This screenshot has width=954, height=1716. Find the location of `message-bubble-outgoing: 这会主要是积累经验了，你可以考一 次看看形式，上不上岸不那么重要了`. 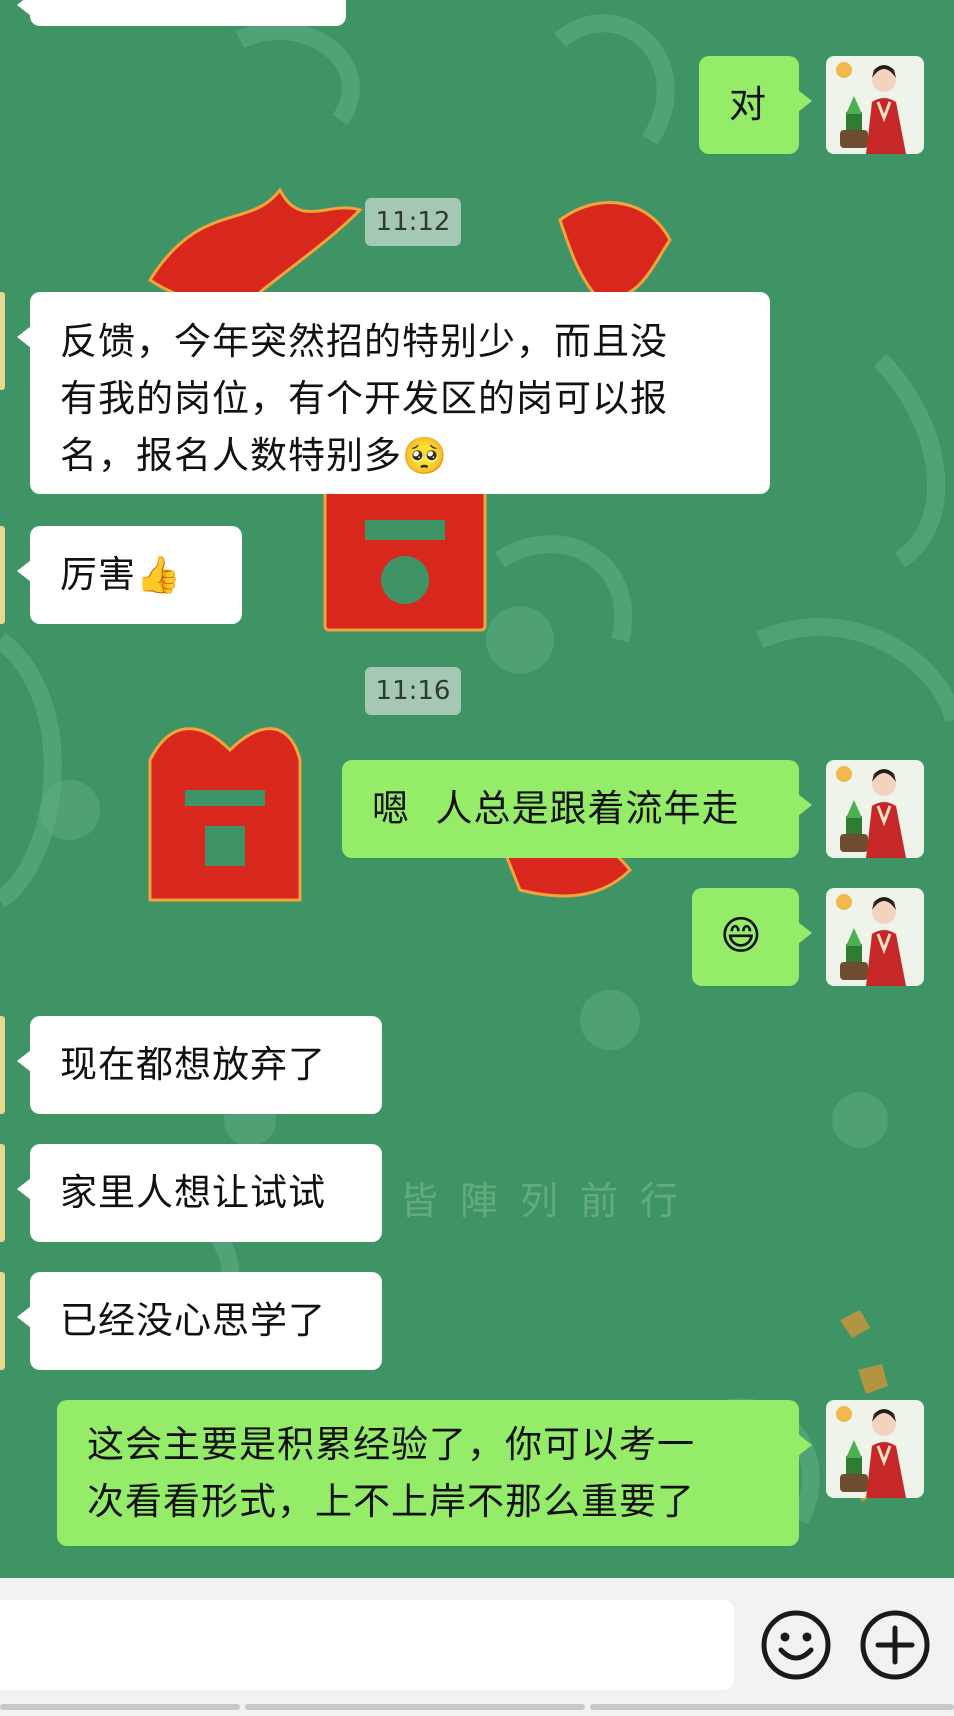

message-bubble-outgoing: 这会主要是积累经验了，你可以考一 次看看形式，上不上岸不那么重要了 is located at coordinates (434, 1473).